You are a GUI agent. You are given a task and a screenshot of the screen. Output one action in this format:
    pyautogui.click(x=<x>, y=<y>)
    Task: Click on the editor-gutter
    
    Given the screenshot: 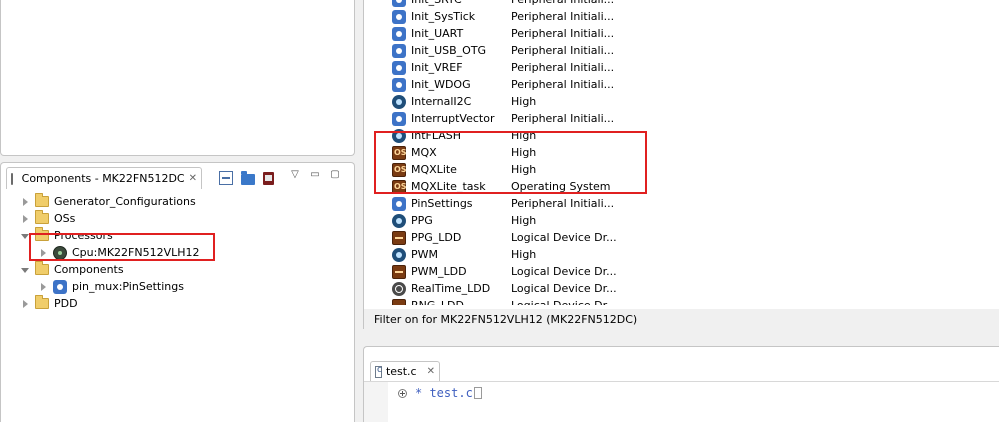 What is the action you would take?
    pyautogui.click(x=376, y=402)
    